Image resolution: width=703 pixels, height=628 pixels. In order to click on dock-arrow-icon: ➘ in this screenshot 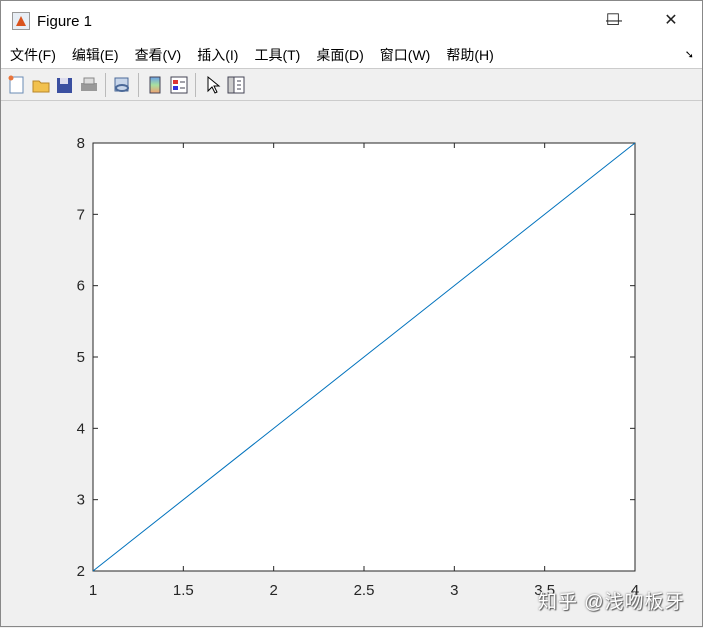, I will do `click(689, 54)`.